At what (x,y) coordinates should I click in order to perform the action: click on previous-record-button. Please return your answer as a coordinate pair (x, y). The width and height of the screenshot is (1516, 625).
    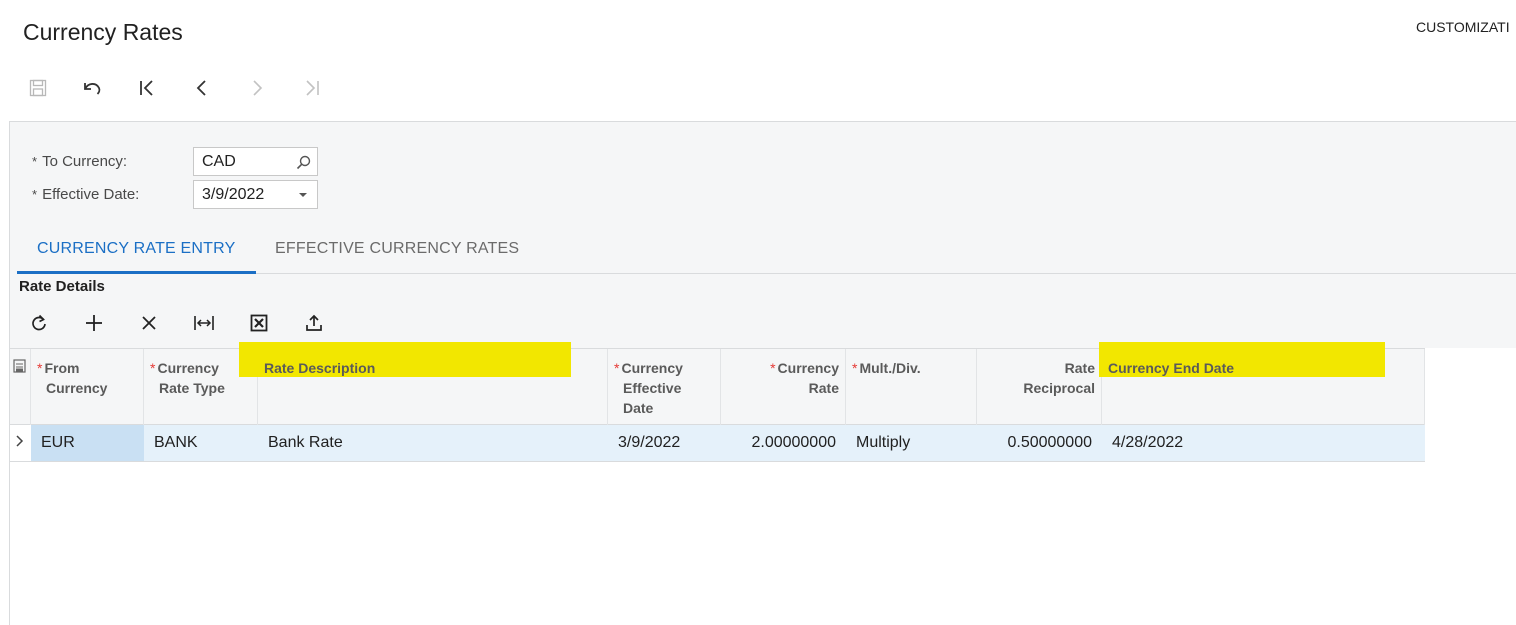
    Looking at the image, I should click on (202, 88).